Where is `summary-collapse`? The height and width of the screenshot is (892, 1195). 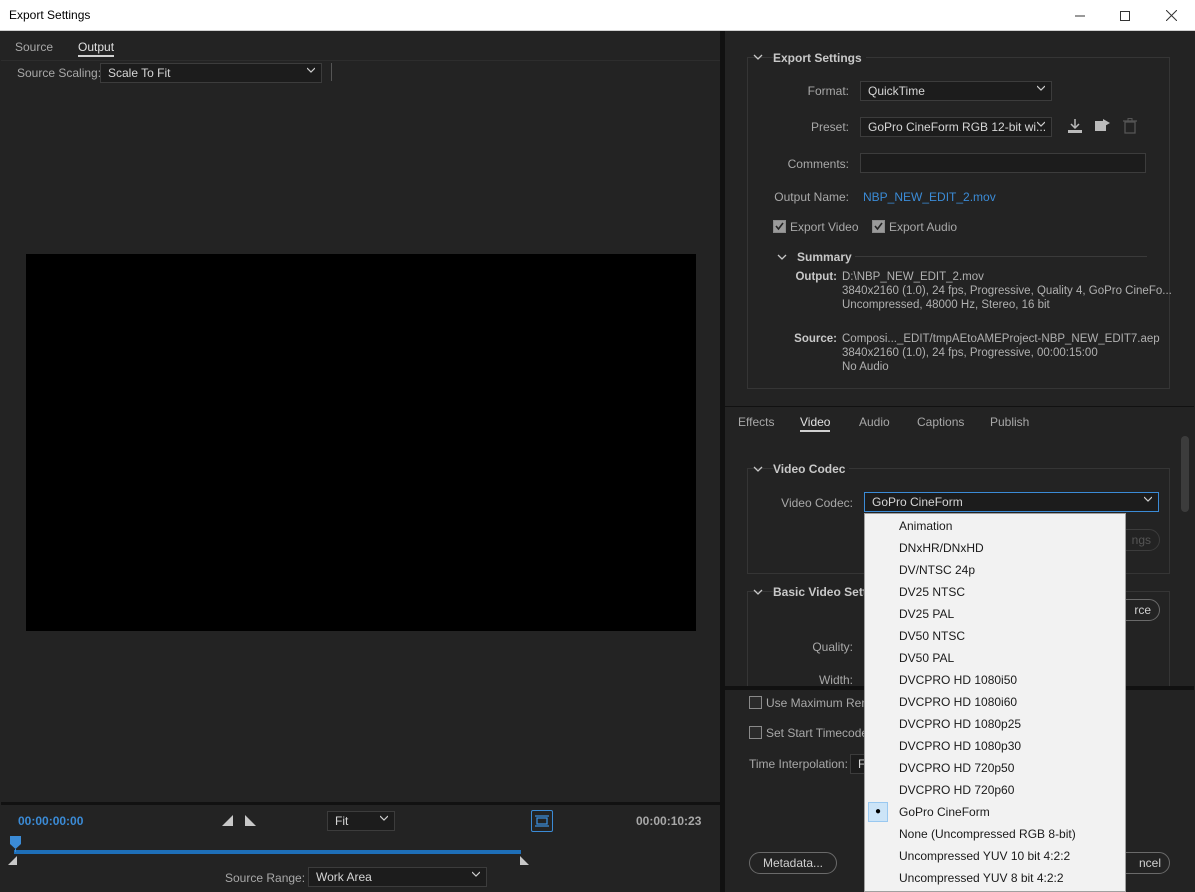 summary-collapse is located at coordinates (782, 258).